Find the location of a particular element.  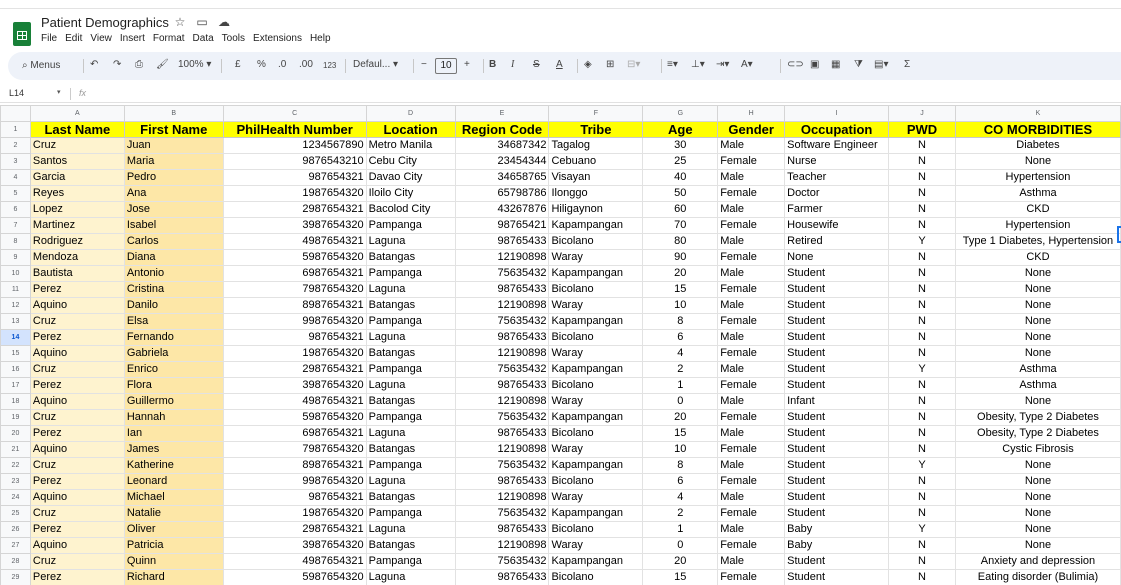

cell-g: 8 is located at coordinates (680, 465).